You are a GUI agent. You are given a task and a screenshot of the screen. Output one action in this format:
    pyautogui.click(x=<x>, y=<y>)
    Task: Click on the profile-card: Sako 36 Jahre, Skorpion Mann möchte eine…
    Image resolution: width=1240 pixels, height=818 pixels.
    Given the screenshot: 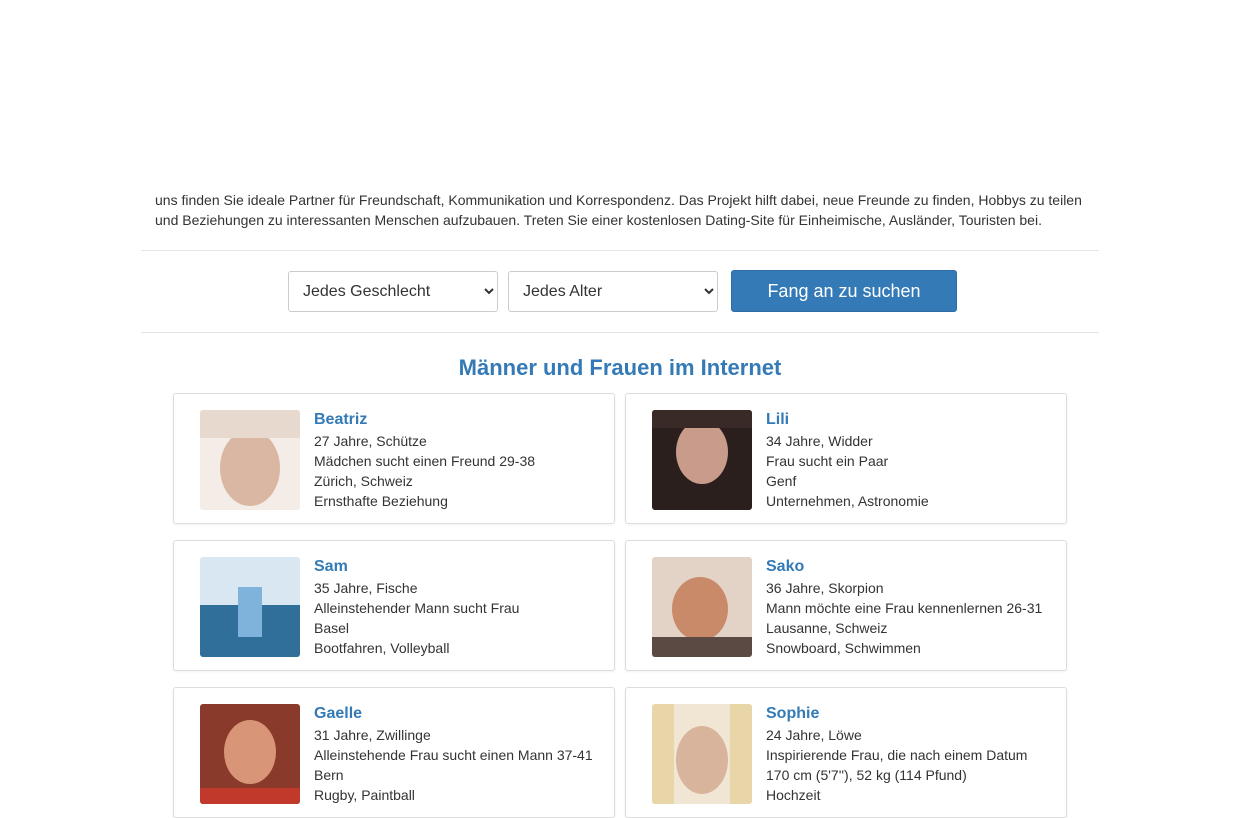 What is the action you would take?
    pyautogui.click(x=846, y=605)
    